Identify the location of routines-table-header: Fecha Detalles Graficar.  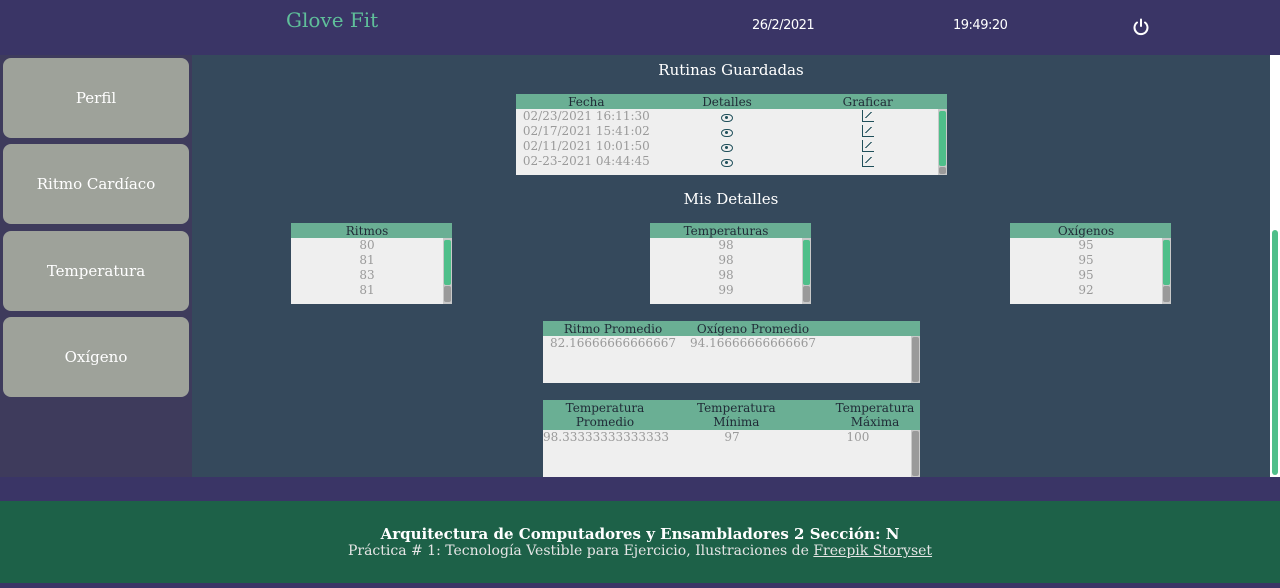
(731, 101).